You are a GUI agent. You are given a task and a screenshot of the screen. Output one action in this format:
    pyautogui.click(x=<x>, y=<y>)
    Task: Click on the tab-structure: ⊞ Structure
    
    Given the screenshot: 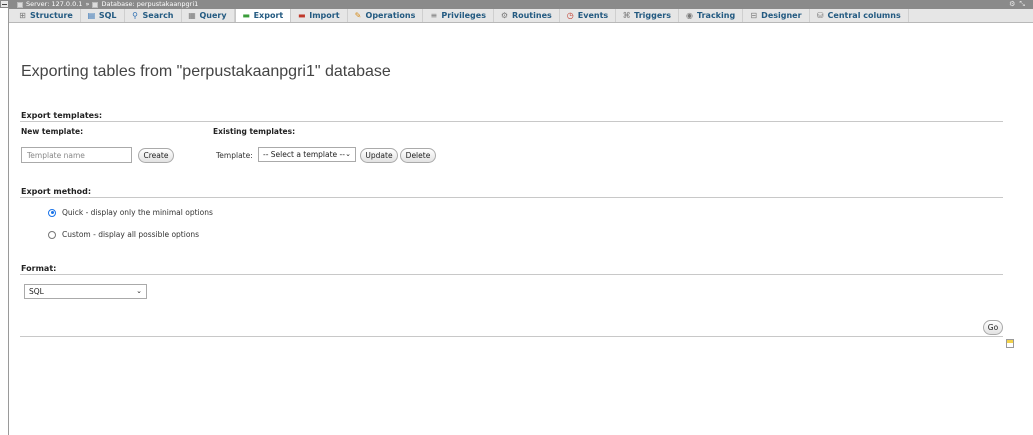 What is the action you would take?
    pyautogui.click(x=46, y=15)
    